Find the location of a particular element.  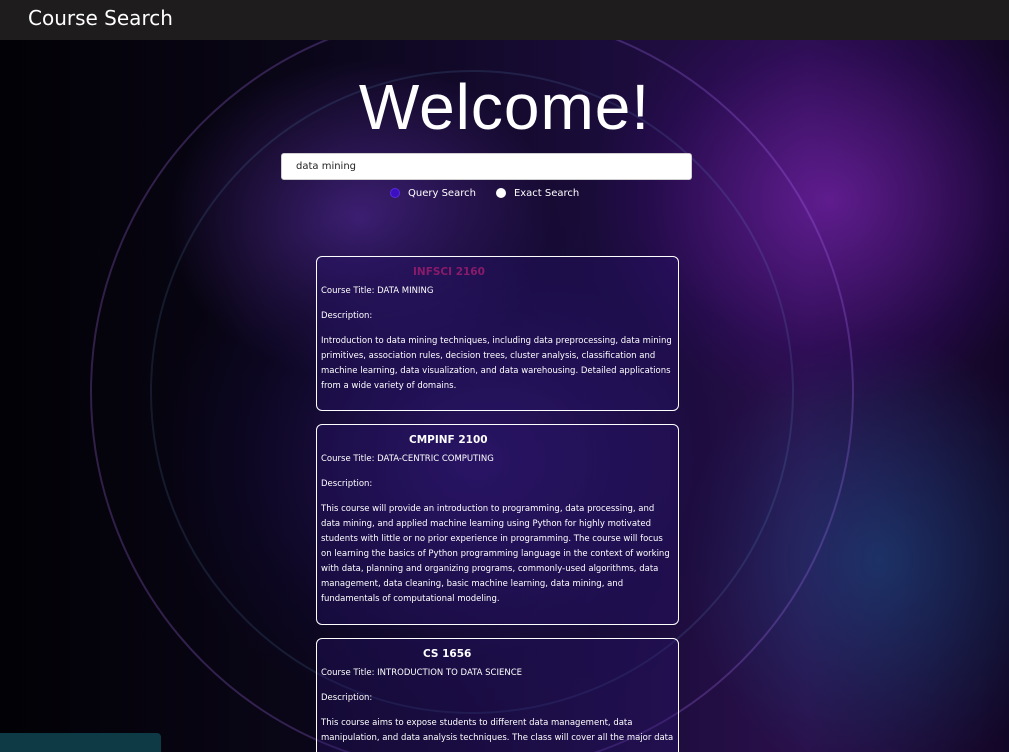

welcome-heading: Welcome! is located at coordinates (504, 107).